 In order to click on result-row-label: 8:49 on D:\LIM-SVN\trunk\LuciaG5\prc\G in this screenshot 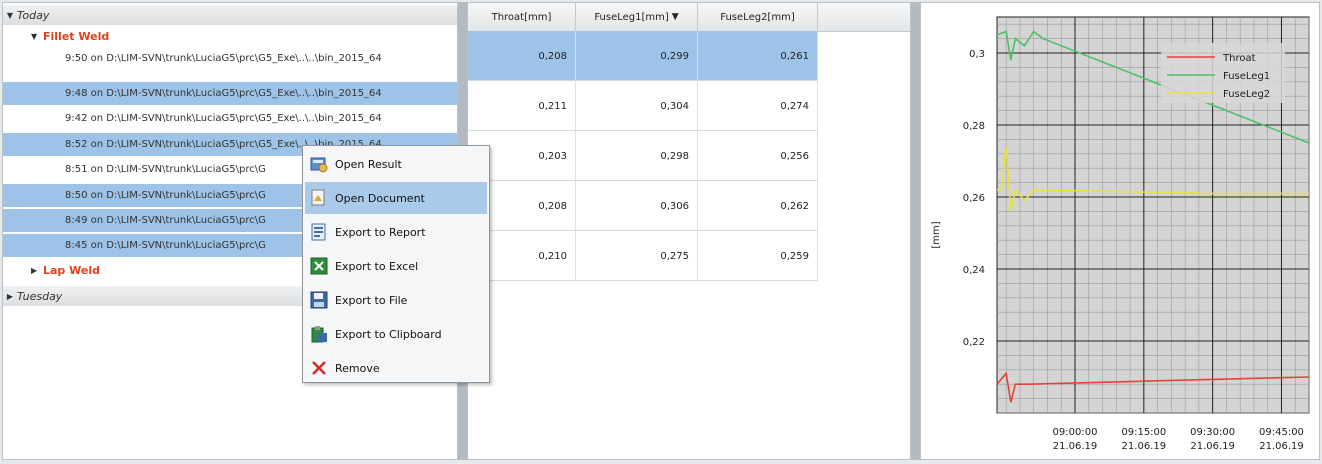, I will do `click(165, 220)`.